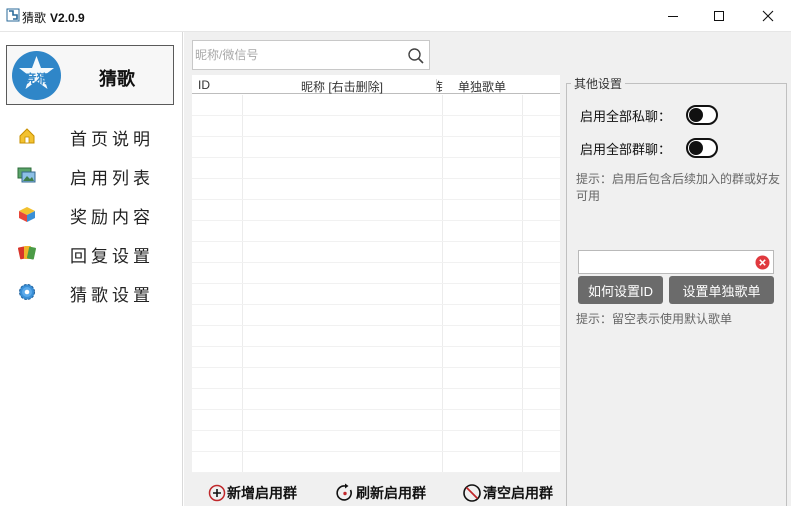 The width and height of the screenshot is (791, 506). What do you see at coordinates (112, 139) in the screenshot?
I see `sidebar-item-label: 首页说明` at bounding box center [112, 139].